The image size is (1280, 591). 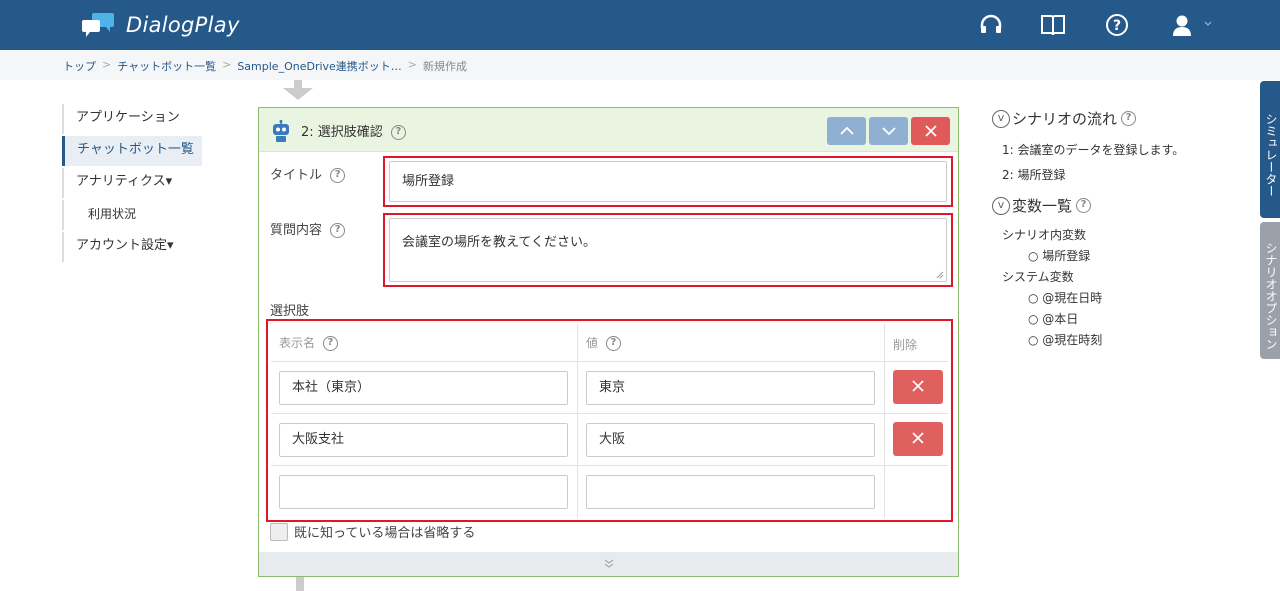 What do you see at coordinates (445, 66) in the screenshot?
I see `breadcrumb-current: 新規作成` at bounding box center [445, 66].